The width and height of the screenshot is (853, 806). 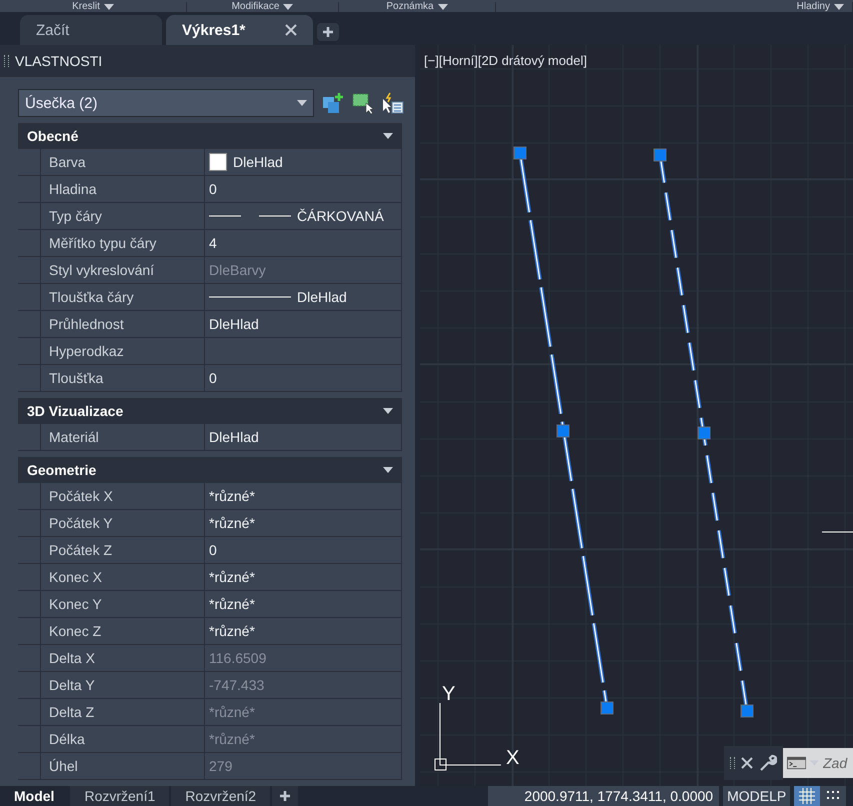 I want to click on grid-icon, so click(x=807, y=796).